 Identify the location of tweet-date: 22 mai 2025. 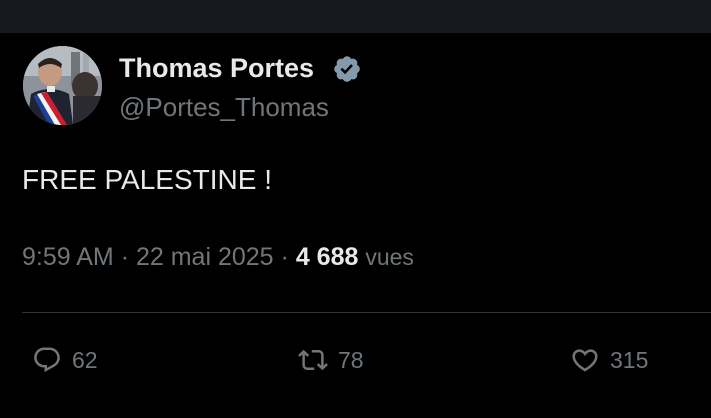
(205, 257).